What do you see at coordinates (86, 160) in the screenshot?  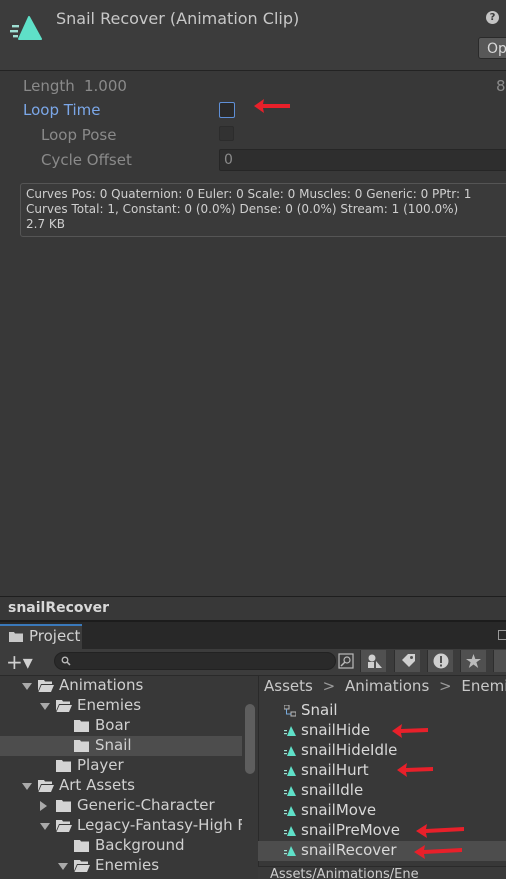 I see `cycle-offset-label: Cycle Offset` at bounding box center [86, 160].